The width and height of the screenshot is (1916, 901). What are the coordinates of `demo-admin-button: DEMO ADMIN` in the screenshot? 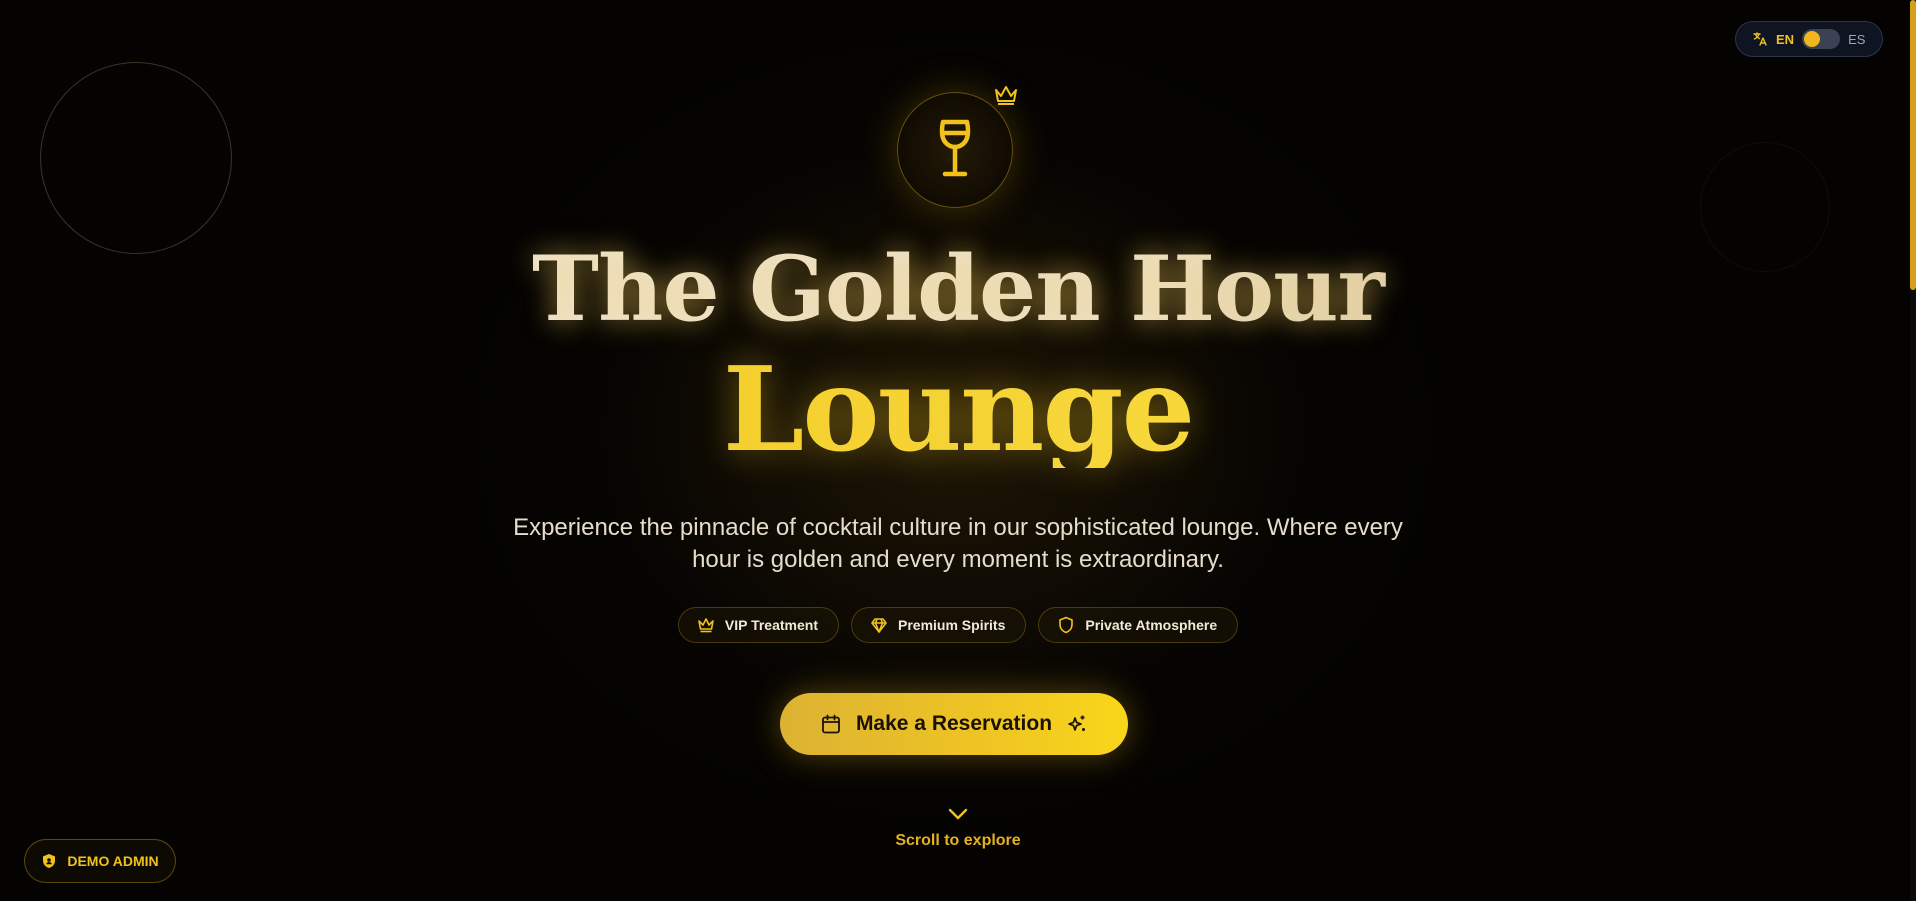 It's located at (100, 861).